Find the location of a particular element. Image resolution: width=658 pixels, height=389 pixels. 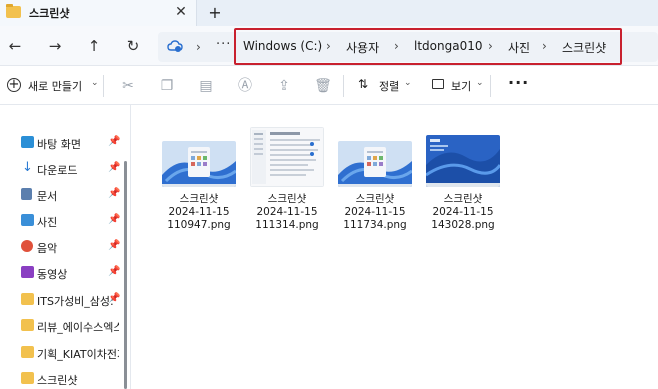

tab-title: 스크린샷 is located at coordinates (49, 13).